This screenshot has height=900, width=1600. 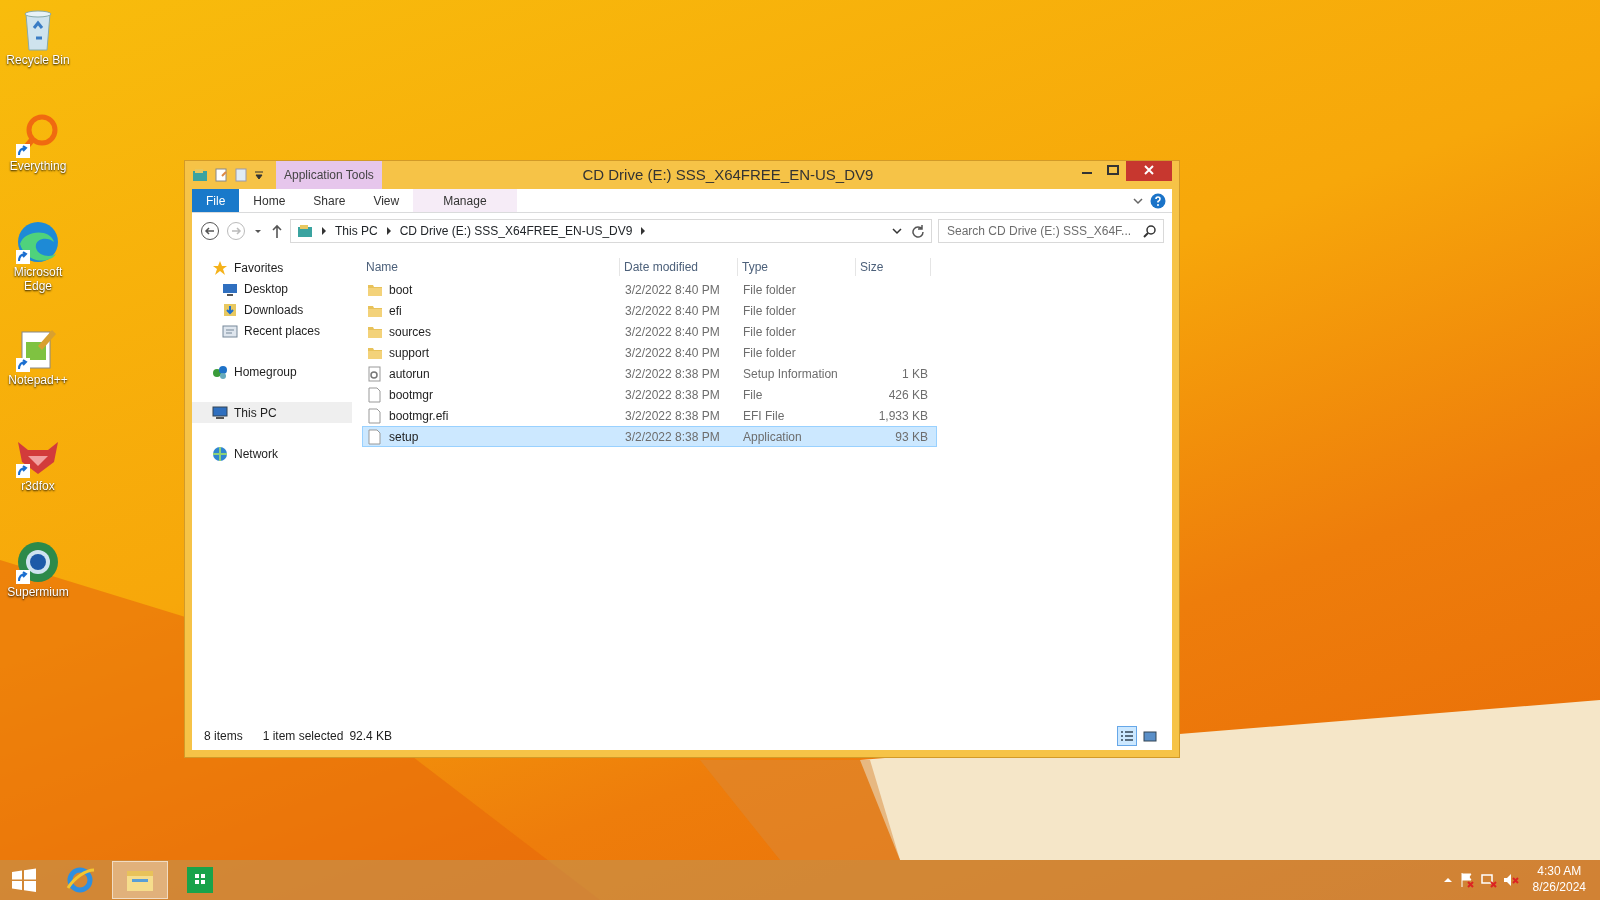 What do you see at coordinates (38, 381) in the screenshot?
I see `desktop-icon-label: Notepad++` at bounding box center [38, 381].